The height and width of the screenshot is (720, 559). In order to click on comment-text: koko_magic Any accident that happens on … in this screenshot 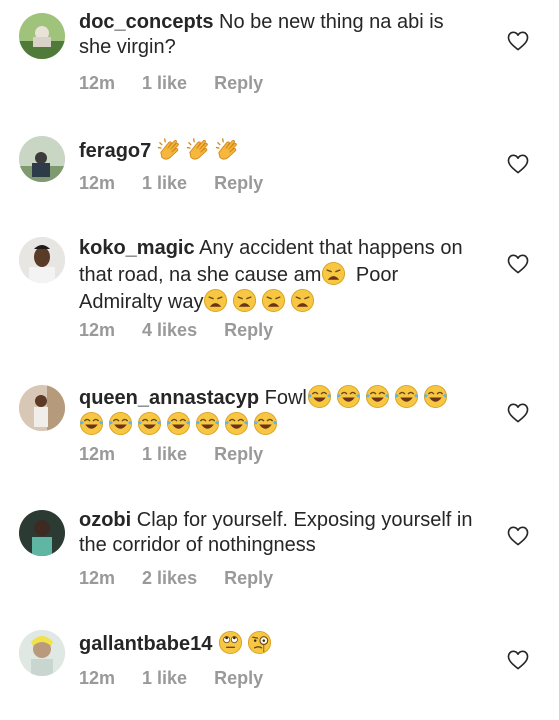, I will do `click(279, 275)`.